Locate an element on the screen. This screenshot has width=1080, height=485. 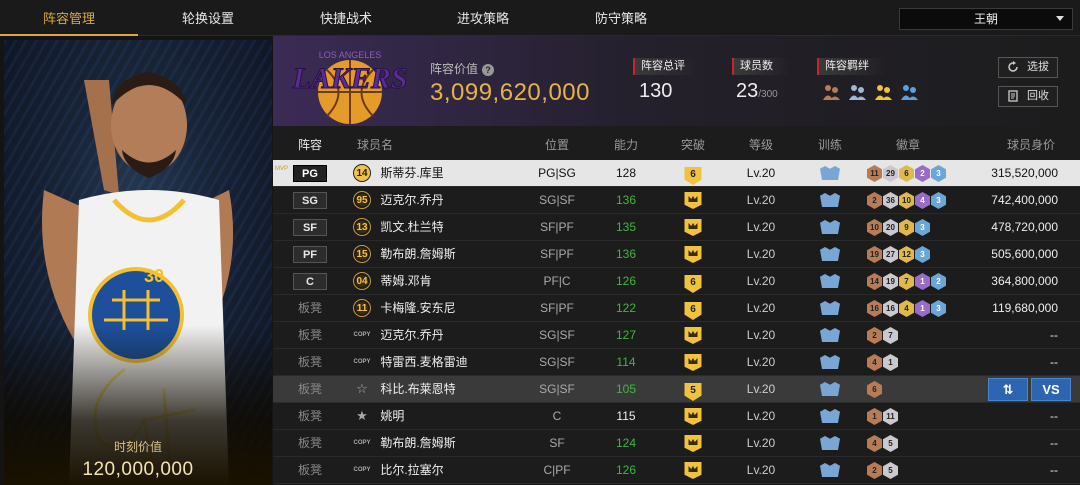
row-rating: 136 is located at coordinates (626, 254).